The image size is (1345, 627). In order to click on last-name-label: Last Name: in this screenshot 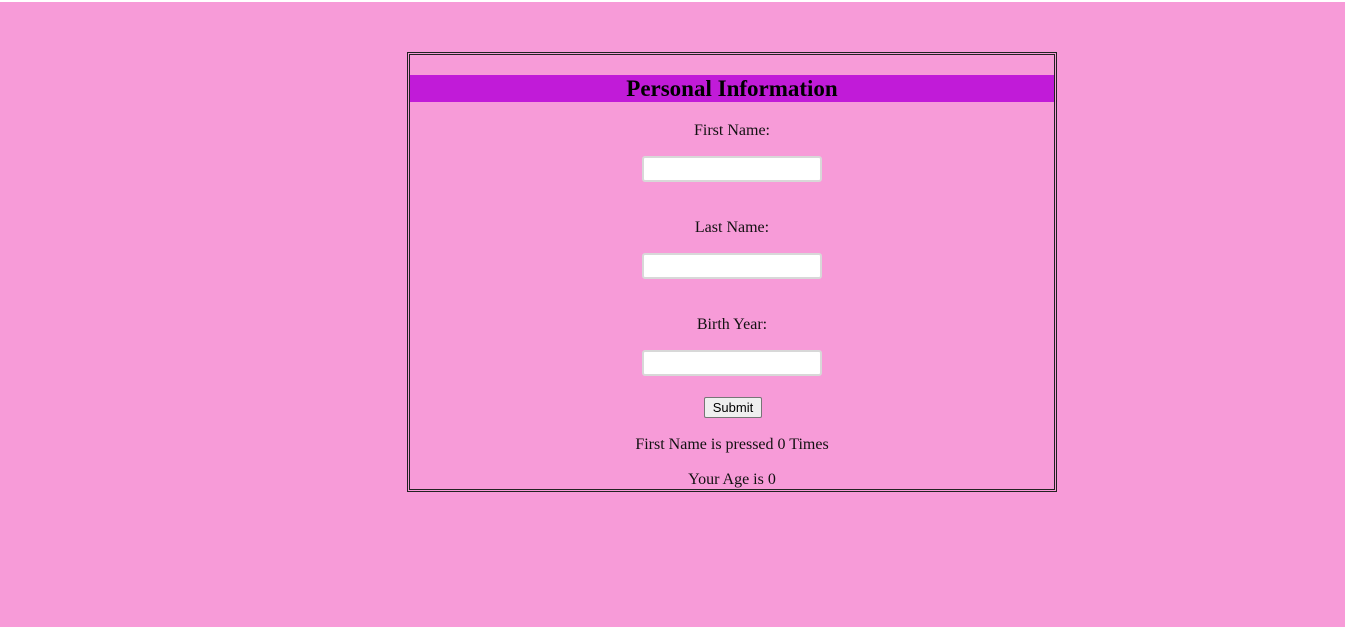, I will do `click(732, 227)`.